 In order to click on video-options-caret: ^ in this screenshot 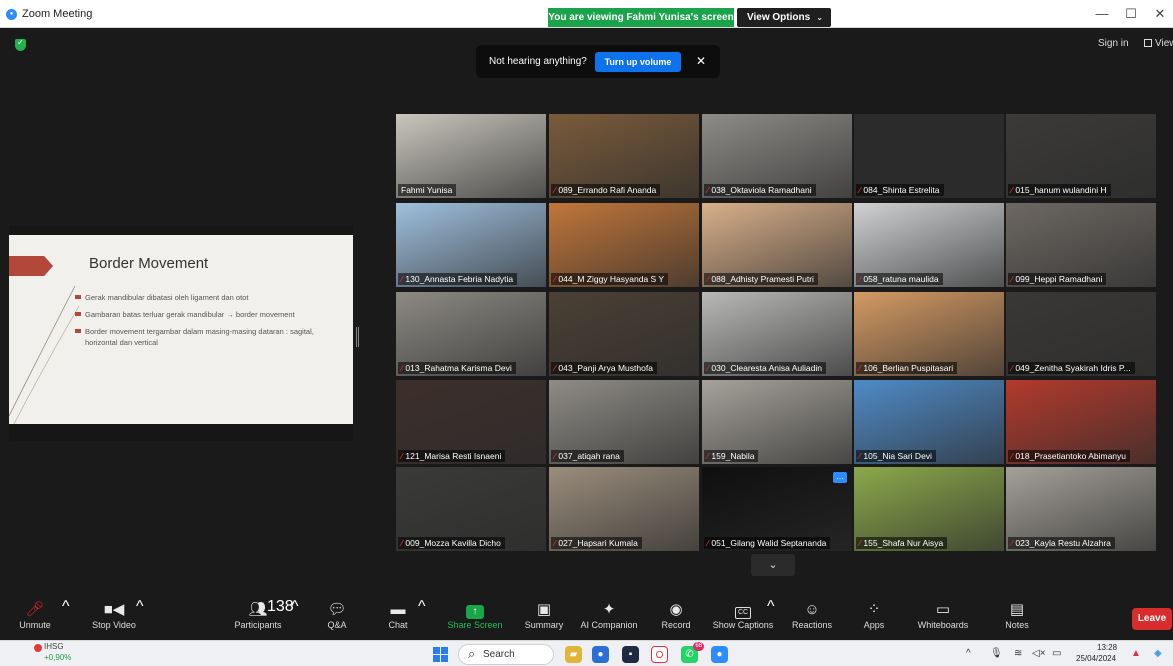, I will do `click(140, 607)`.